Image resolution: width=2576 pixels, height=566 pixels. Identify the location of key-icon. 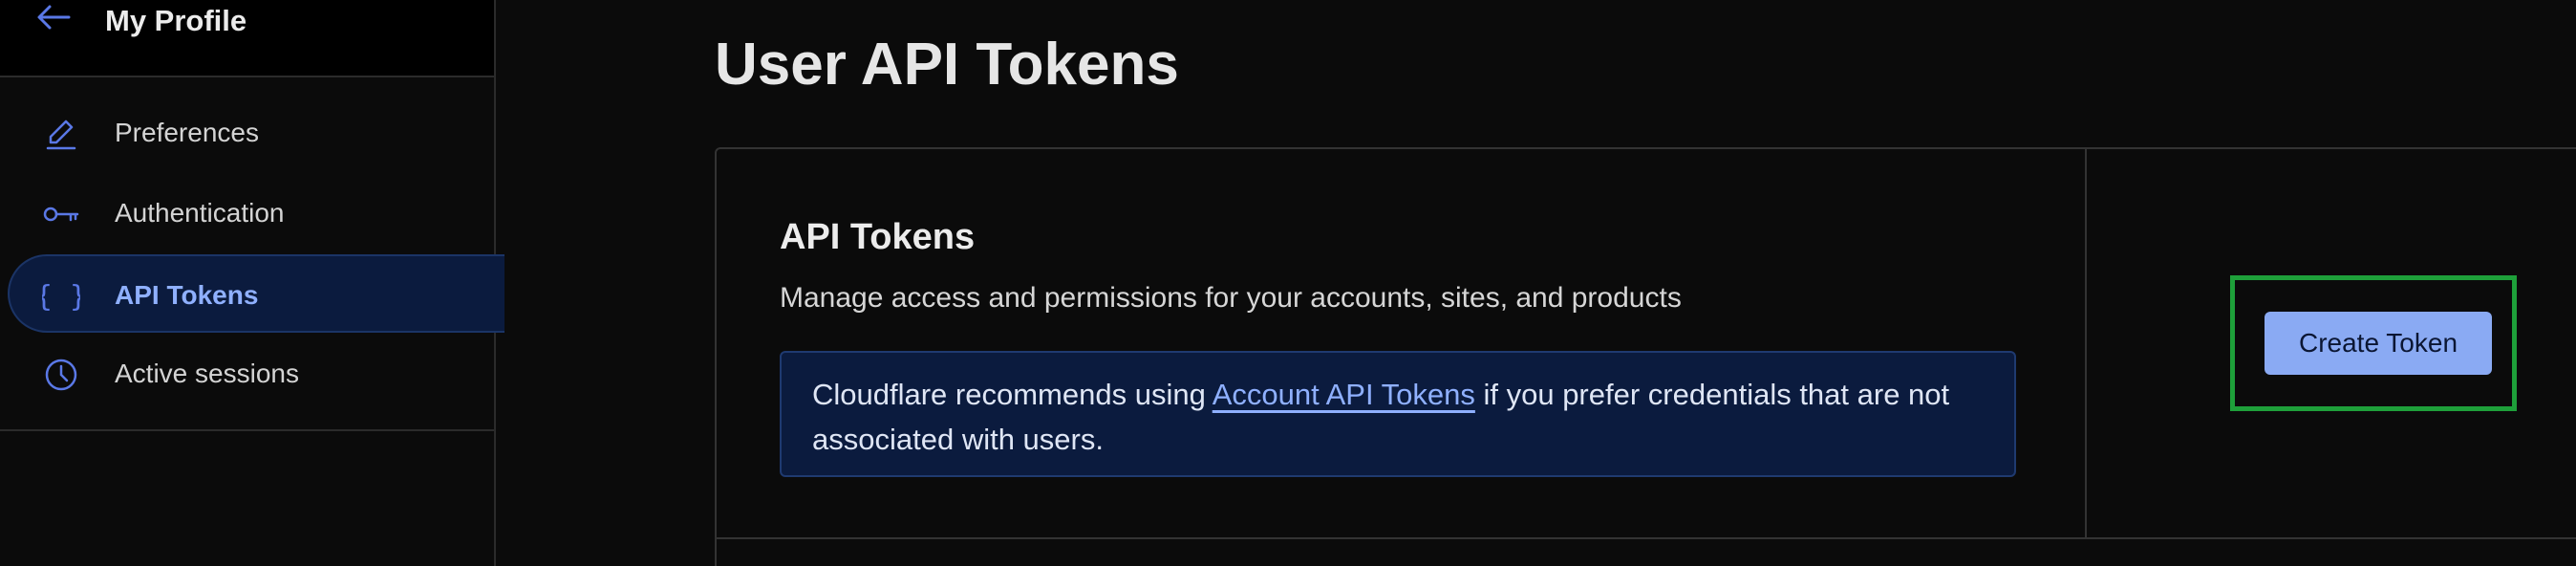
(61, 215).